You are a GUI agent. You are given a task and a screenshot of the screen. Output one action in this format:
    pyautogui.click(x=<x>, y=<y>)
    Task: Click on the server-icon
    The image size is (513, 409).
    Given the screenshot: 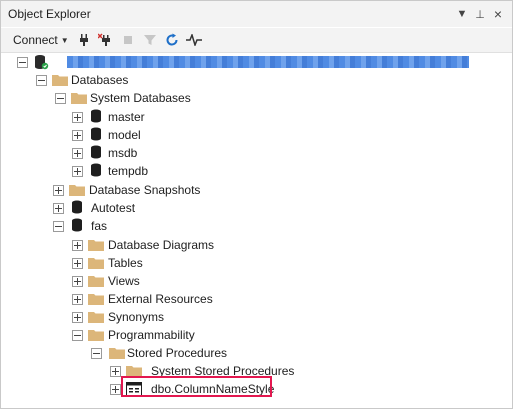 What is the action you would take?
    pyautogui.click(x=42, y=62)
    